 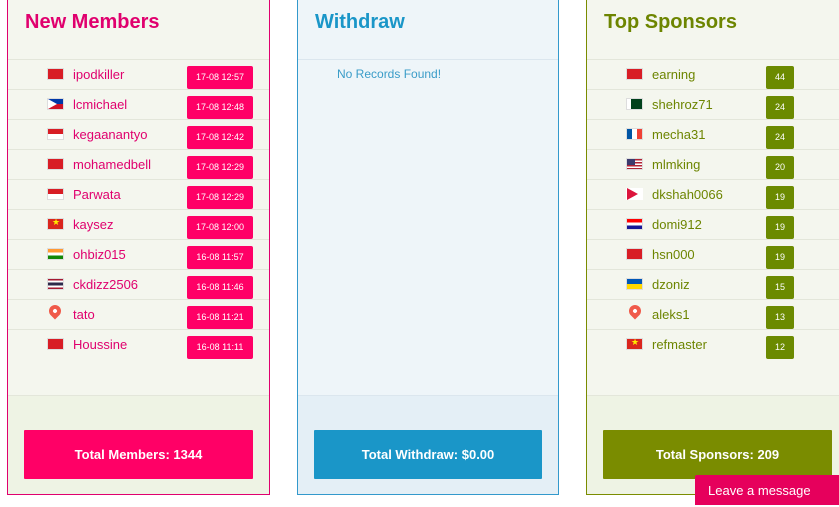 What do you see at coordinates (679, 344) in the screenshot?
I see `sponsor-name: refmaster` at bounding box center [679, 344].